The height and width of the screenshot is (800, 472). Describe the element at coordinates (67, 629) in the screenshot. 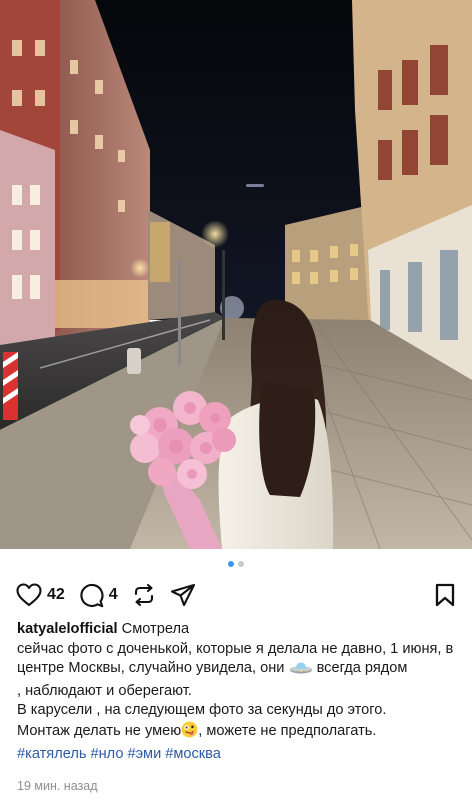

I see `author-username: katyalelofficial` at that location.